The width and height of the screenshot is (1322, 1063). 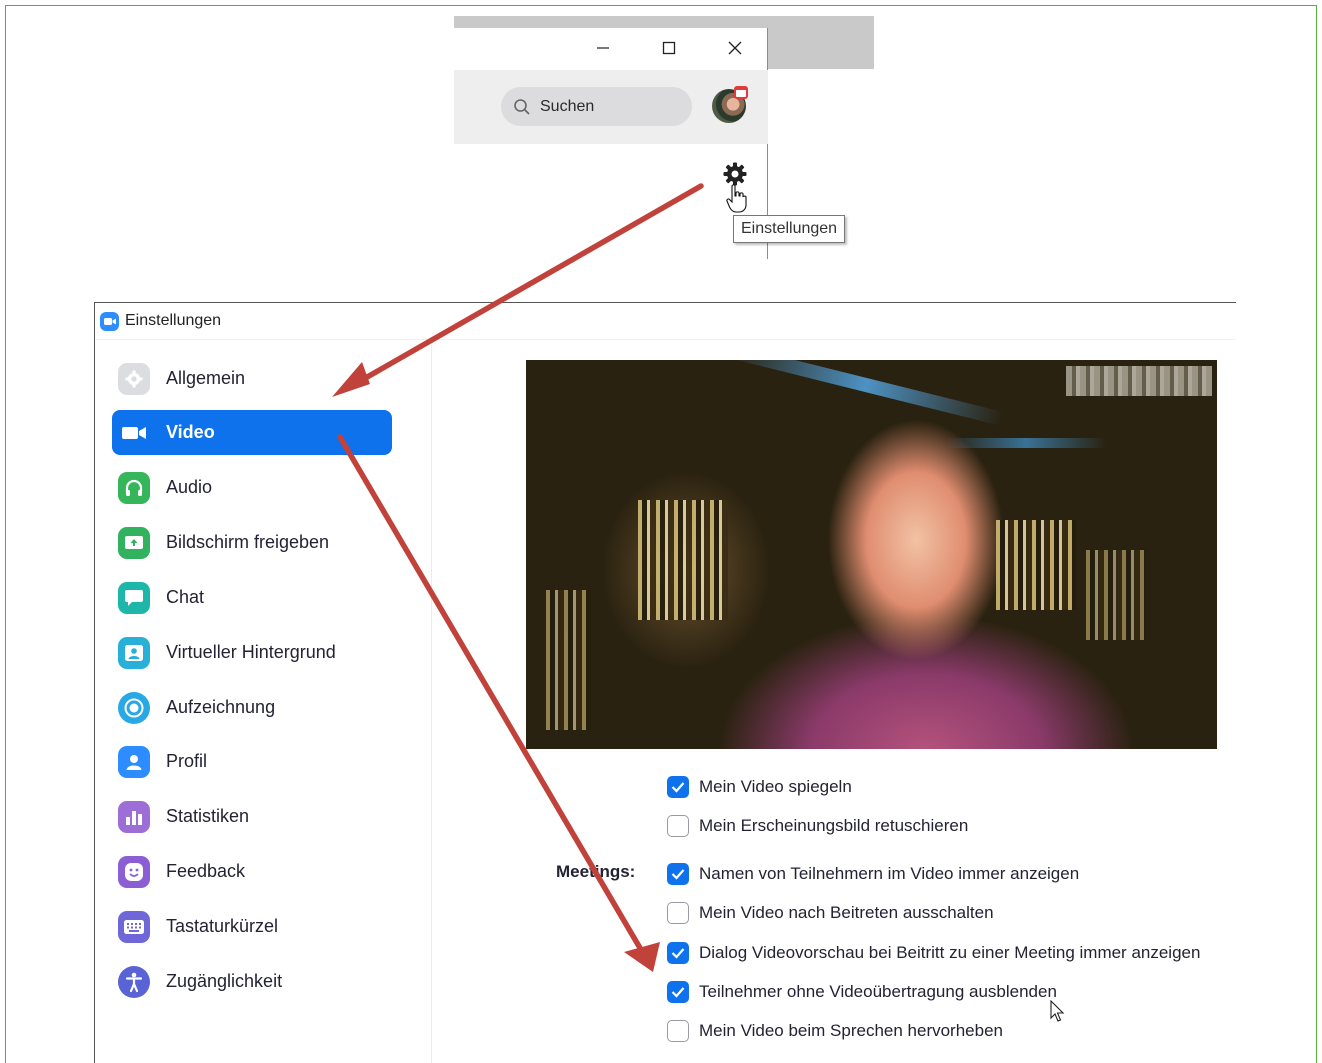 I want to click on option-touch-up-appearance: Mein Erscheinungsbild retuschieren, so click(x=817, y=826).